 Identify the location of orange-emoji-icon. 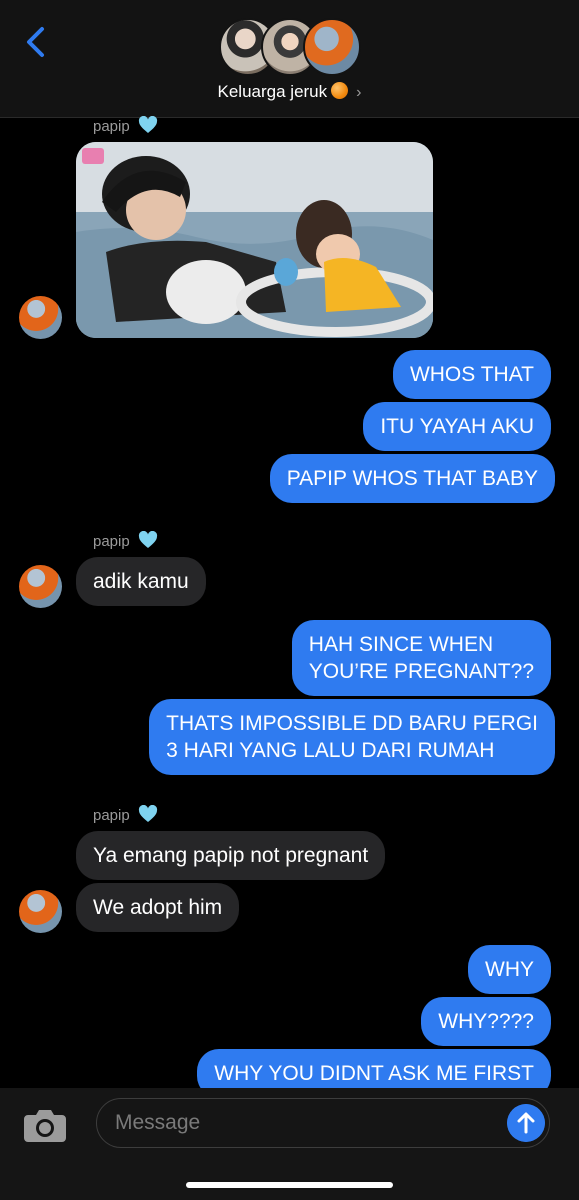
(340, 90).